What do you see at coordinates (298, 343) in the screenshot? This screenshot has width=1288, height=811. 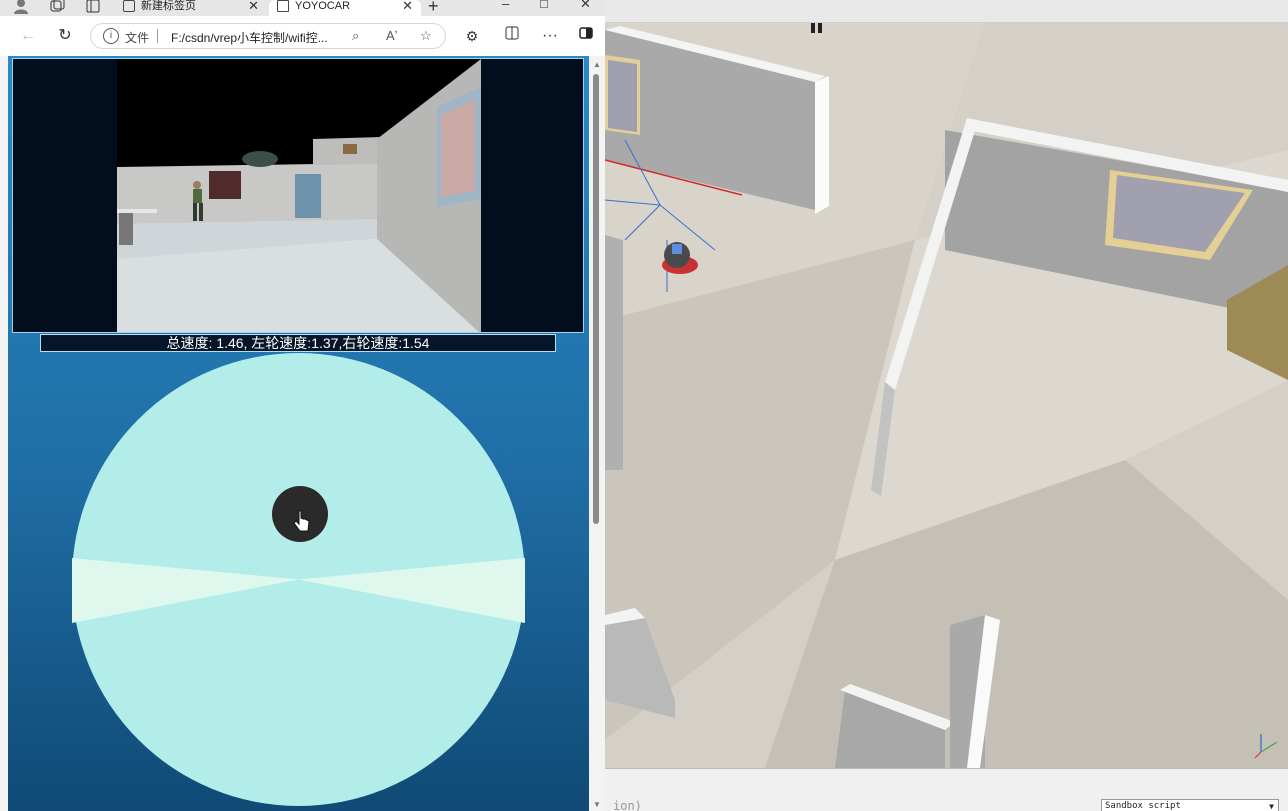 I see `speed-readout: 总速度: 1.46, 左轮速度:1.37,右轮速度:1.54` at bounding box center [298, 343].